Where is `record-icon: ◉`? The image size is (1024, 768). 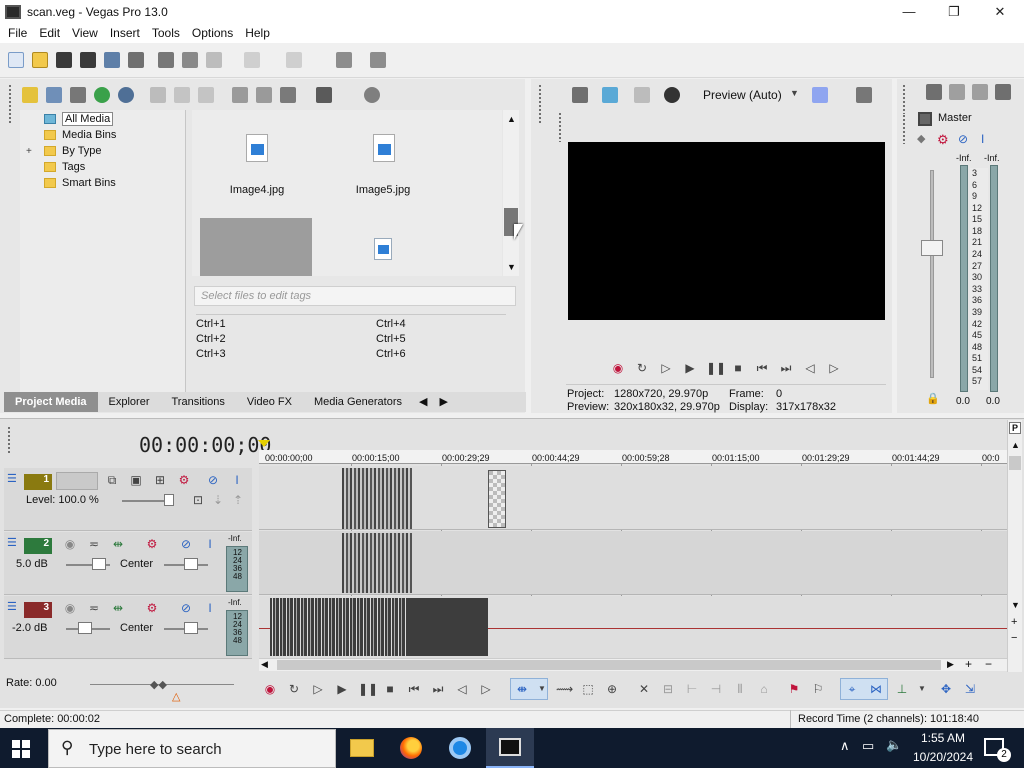
record-icon: ◉ is located at coordinates (618, 368).